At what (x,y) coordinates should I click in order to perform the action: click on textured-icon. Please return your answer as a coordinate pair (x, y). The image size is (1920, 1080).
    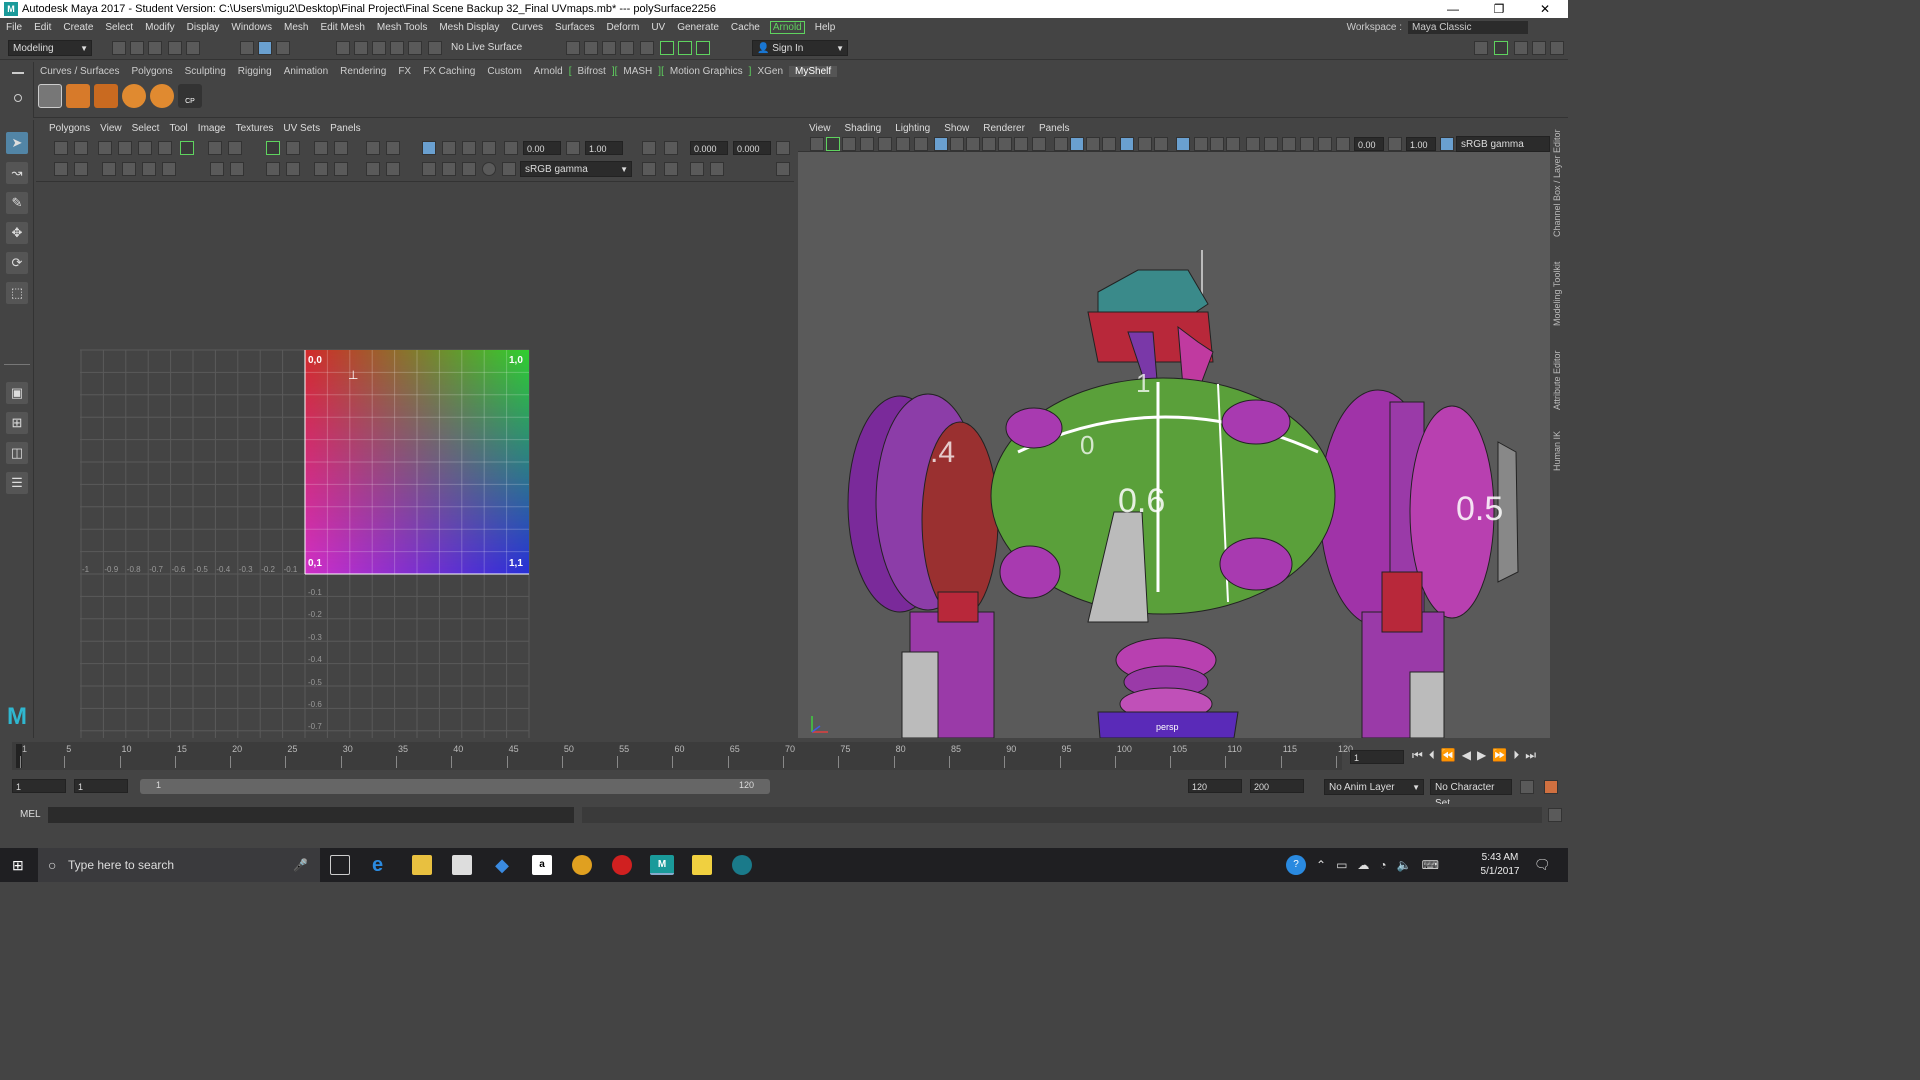
    Looking at the image, I should click on (1127, 144).